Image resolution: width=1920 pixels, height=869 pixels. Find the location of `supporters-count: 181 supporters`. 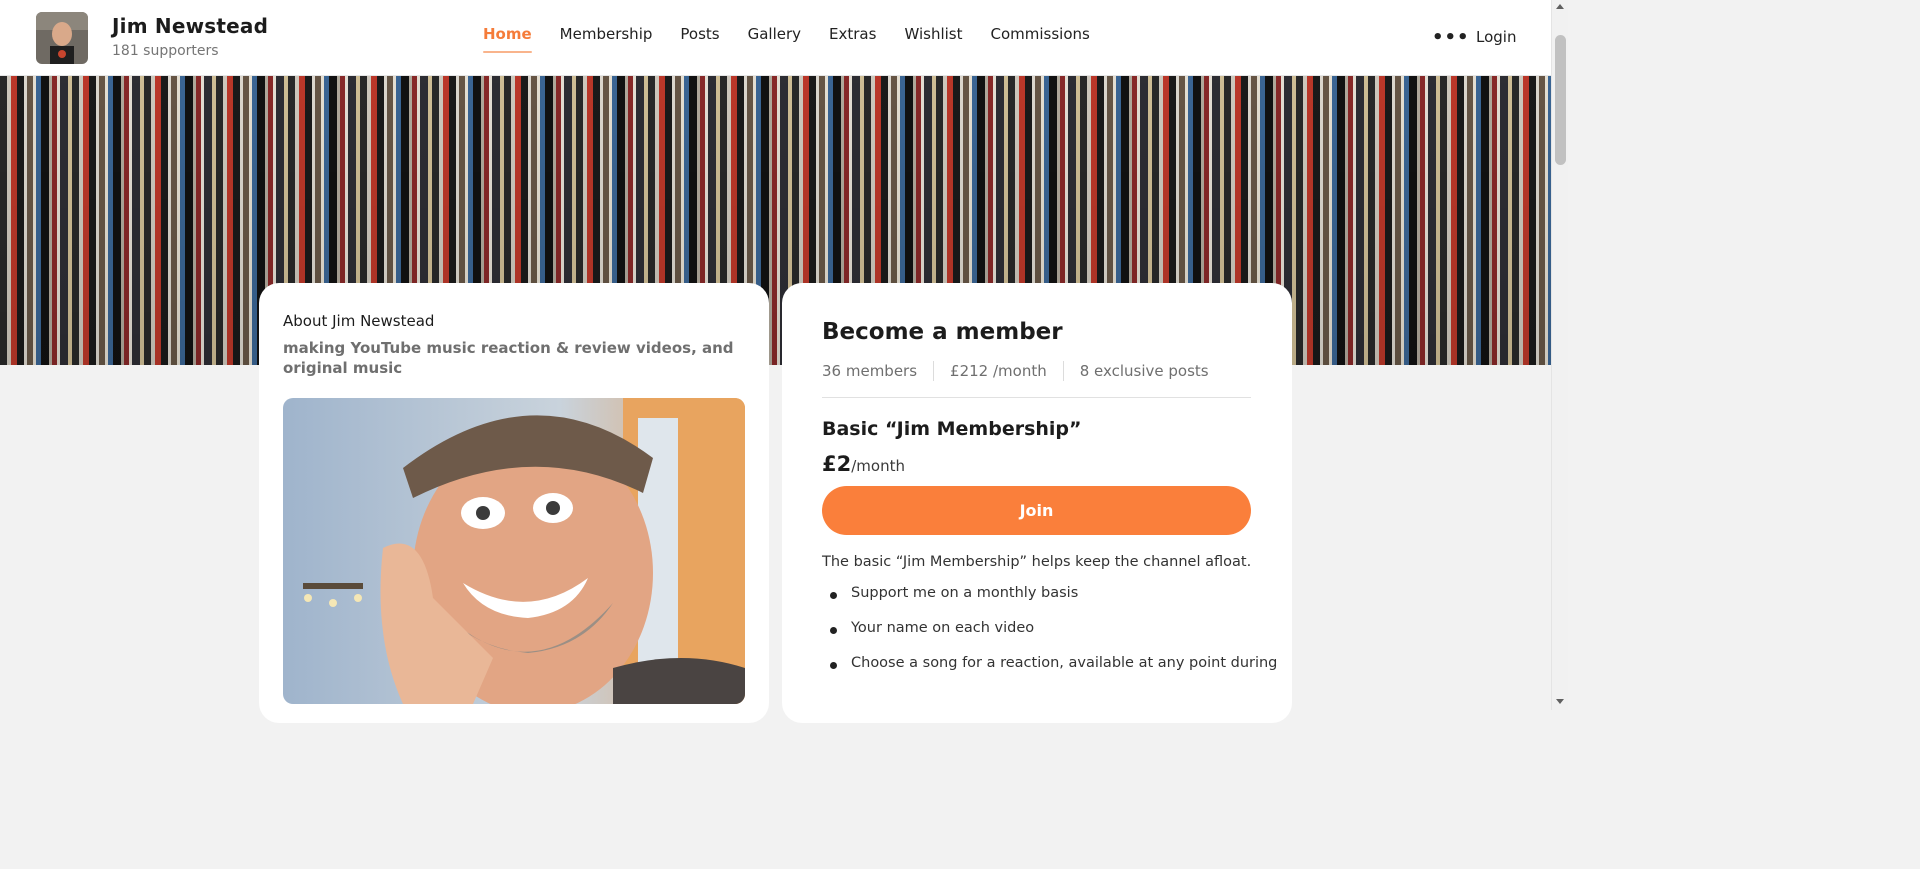

supporters-count: 181 supporters is located at coordinates (165, 51).